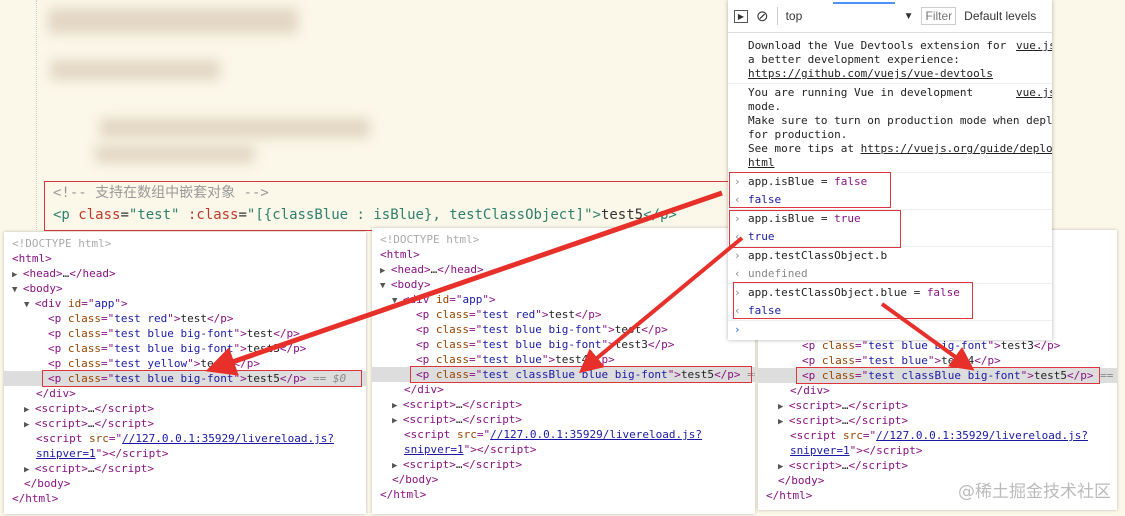 This screenshot has width=1125, height=516. I want to click on dom-token: <body>, so click(42, 288).